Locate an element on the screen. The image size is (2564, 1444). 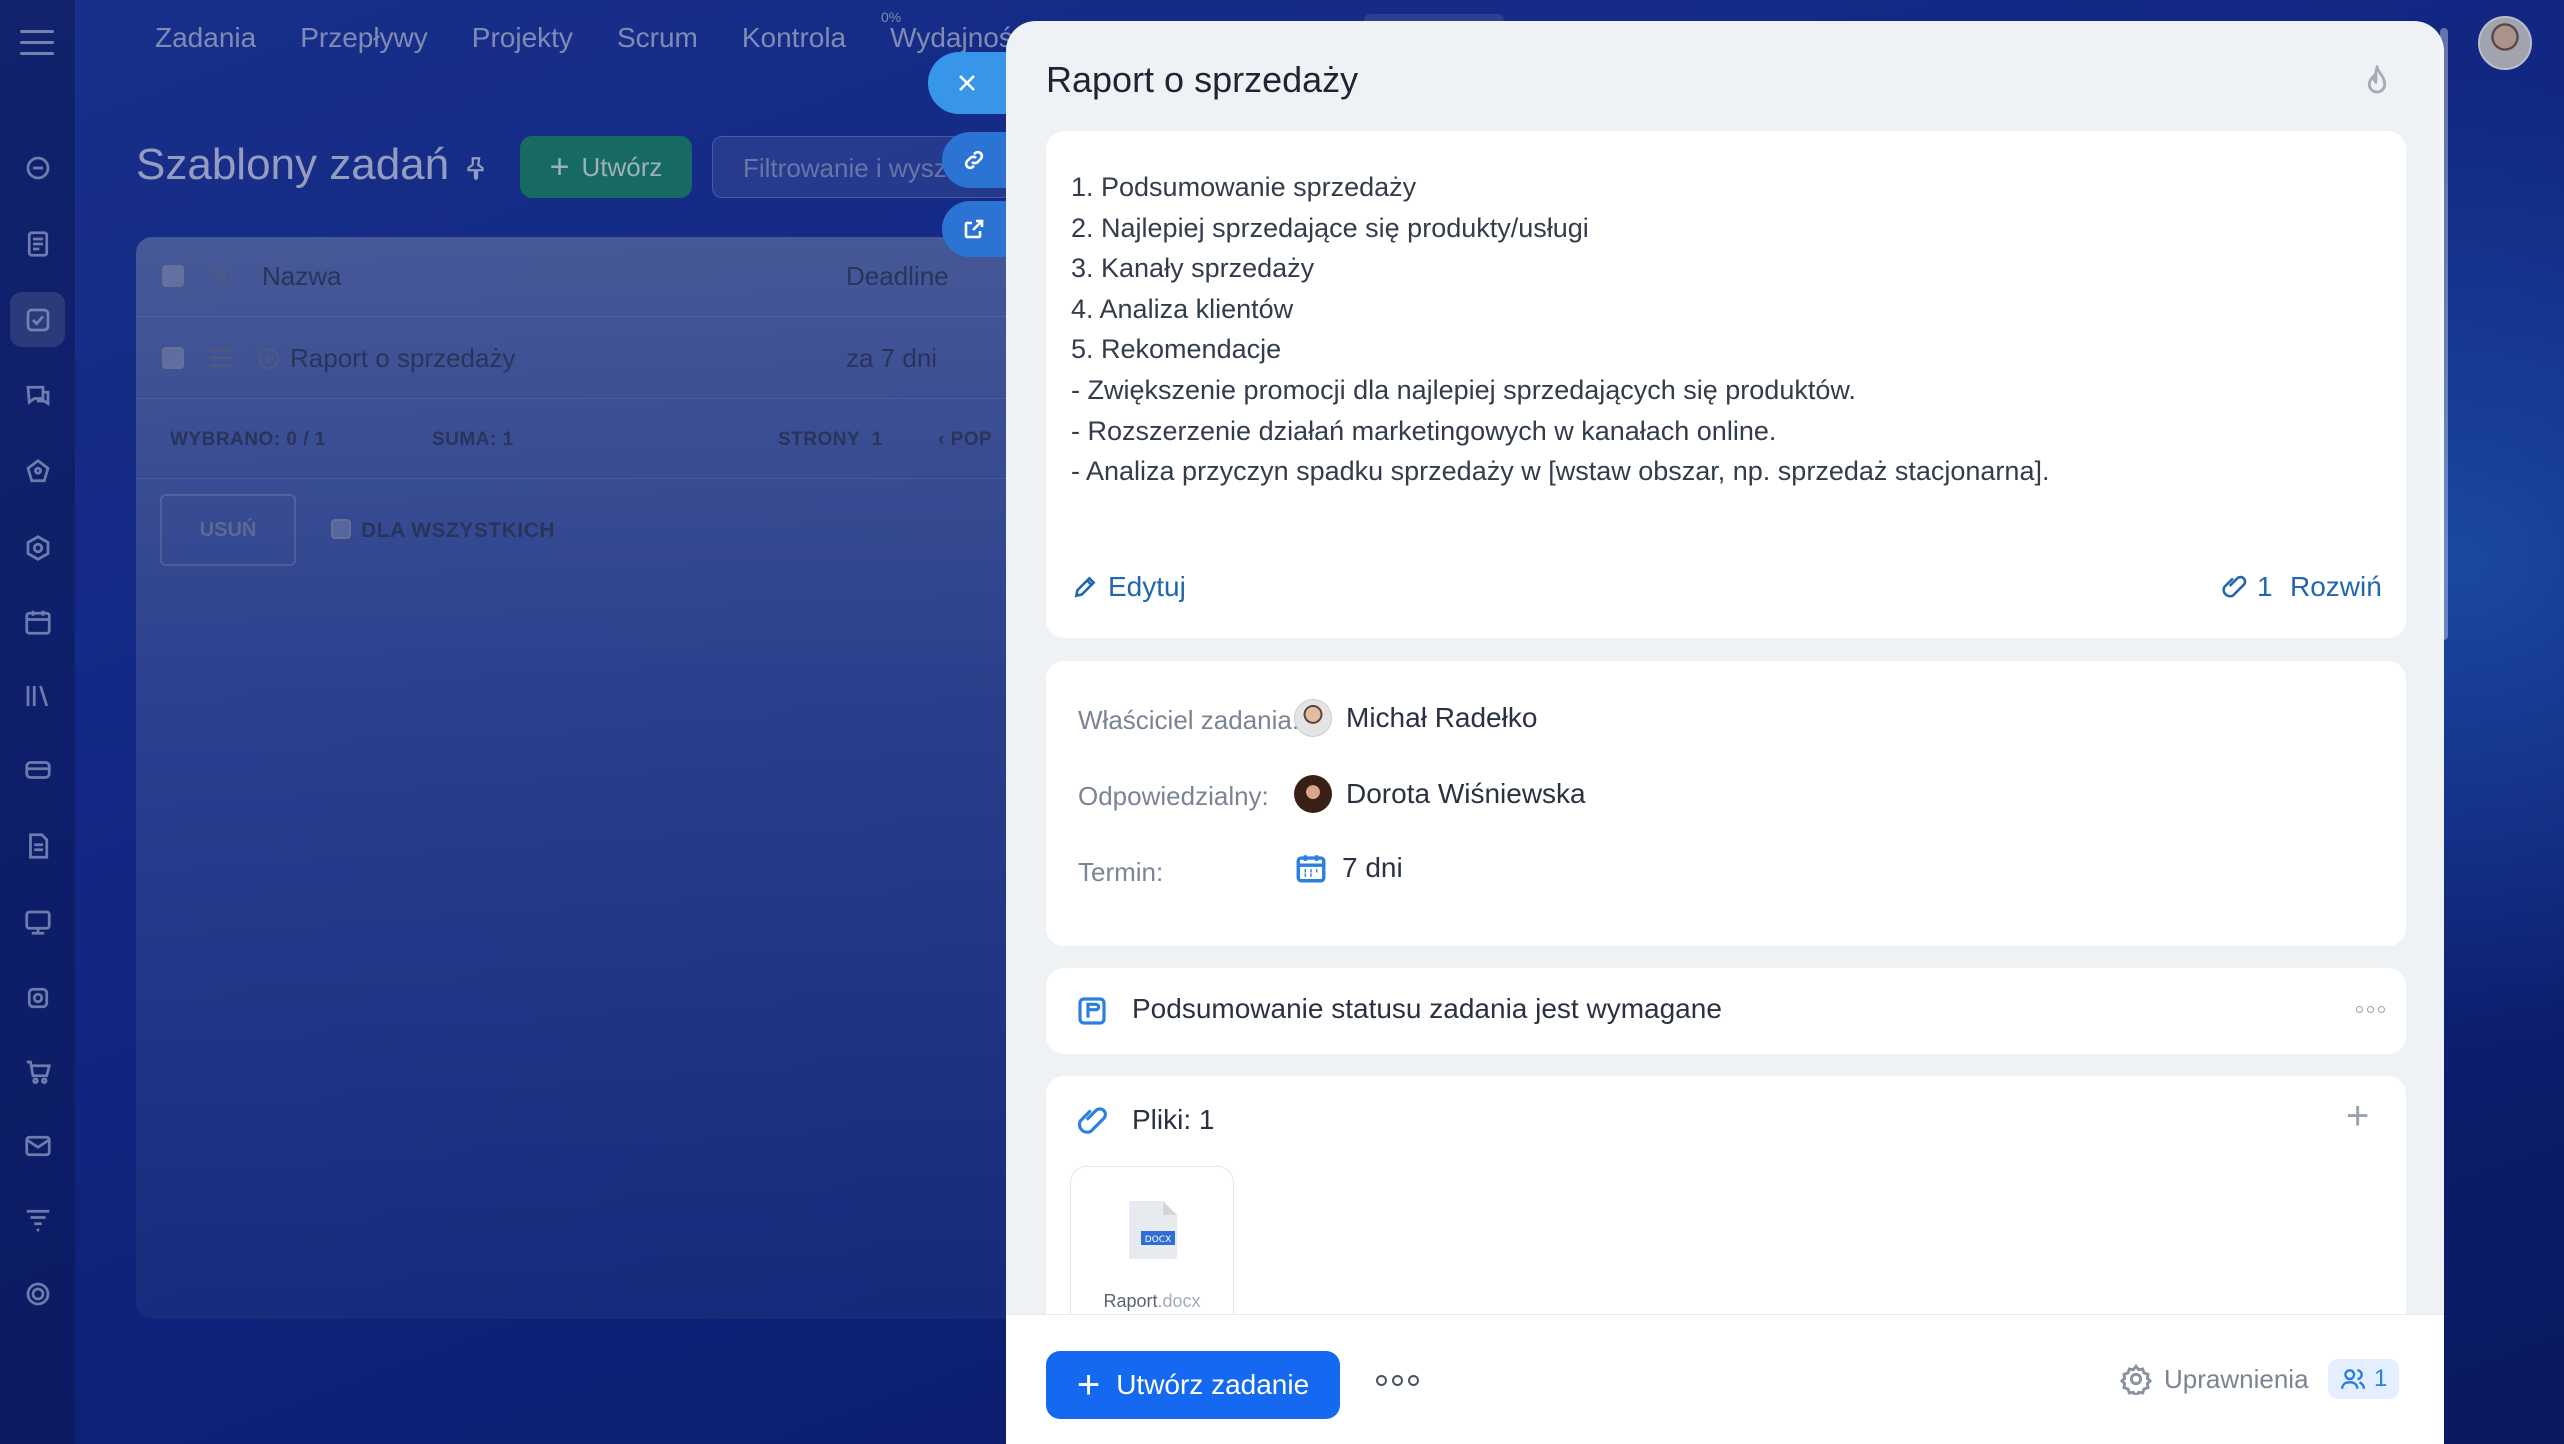
description-line: 1. Podsumowanie sprzedaży is located at coordinates (1244, 187).